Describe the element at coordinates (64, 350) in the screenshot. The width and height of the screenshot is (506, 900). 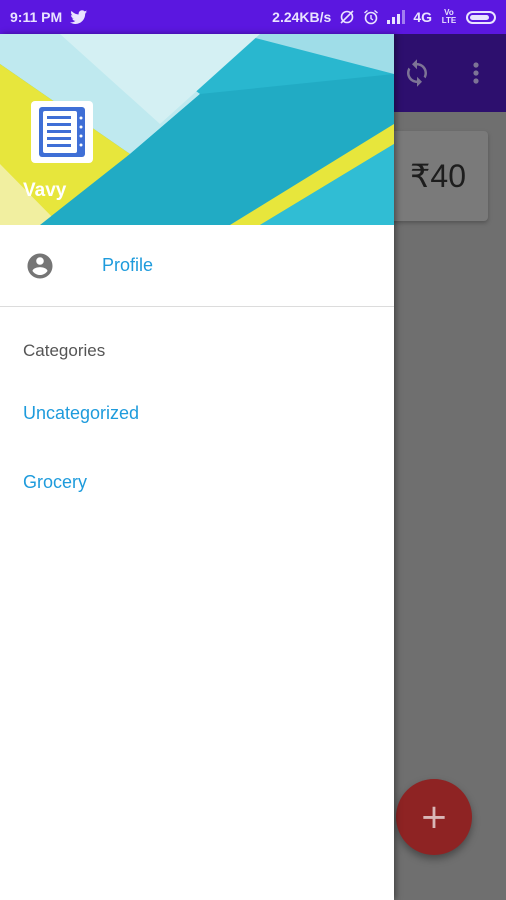
I see `categories-heading: Categories` at that location.